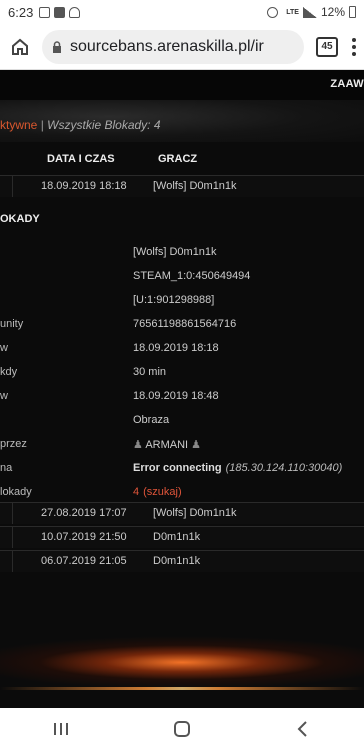 Image resolution: width=364 pixels, height=750 pixels. I want to click on detail-row: na Error connecting (185.30.124.110:30040), so click(182, 472).